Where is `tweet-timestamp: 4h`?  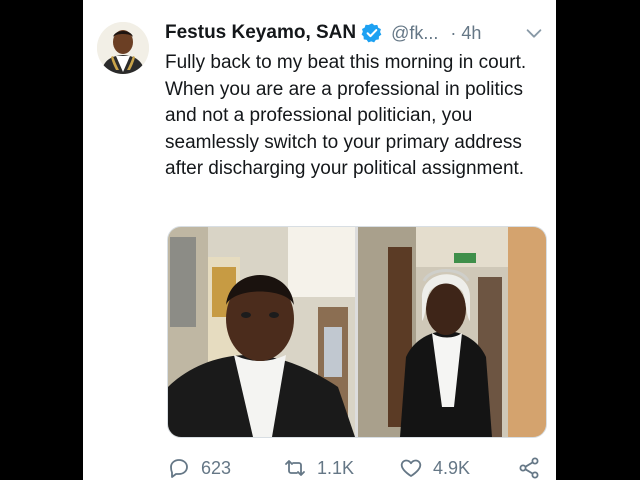 tweet-timestamp: 4h is located at coordinates (471, 33).